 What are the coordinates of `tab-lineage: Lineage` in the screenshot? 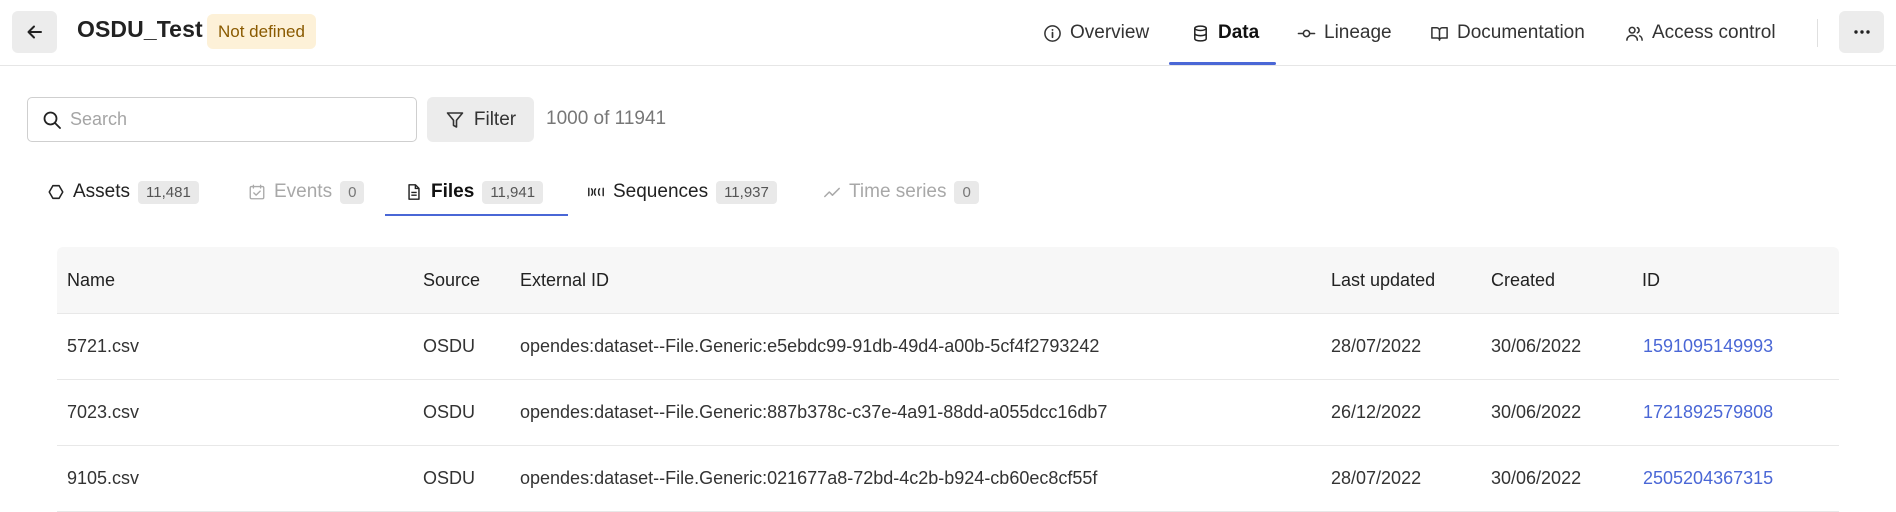 It's located at (1344, 33).